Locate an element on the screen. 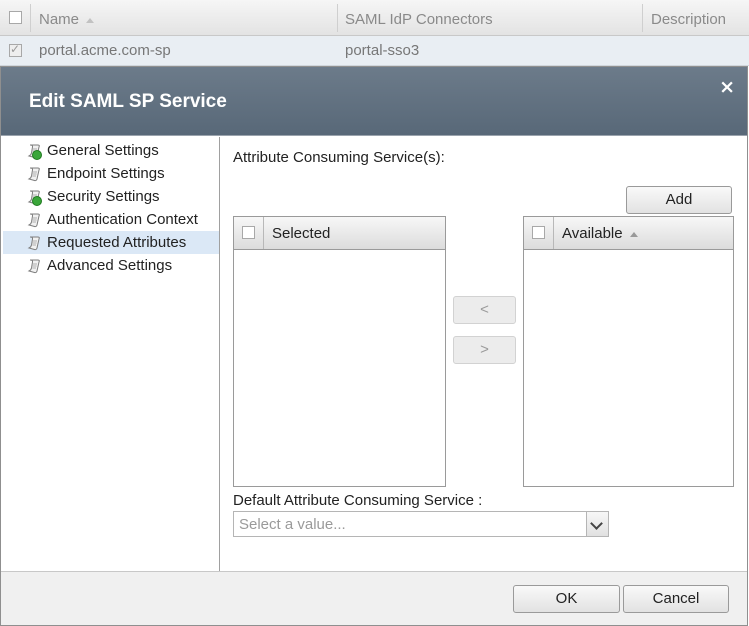 This screenshot has width=749, height=626. sidebar-item: Security Settings is located at coordinates (111, 196).